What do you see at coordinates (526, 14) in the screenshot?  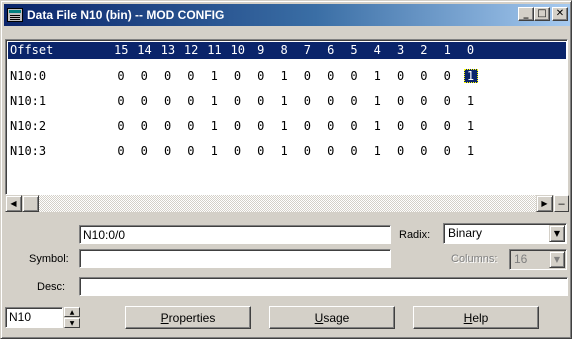 I see `minimize-button: _` at bounding box center [526, 14].